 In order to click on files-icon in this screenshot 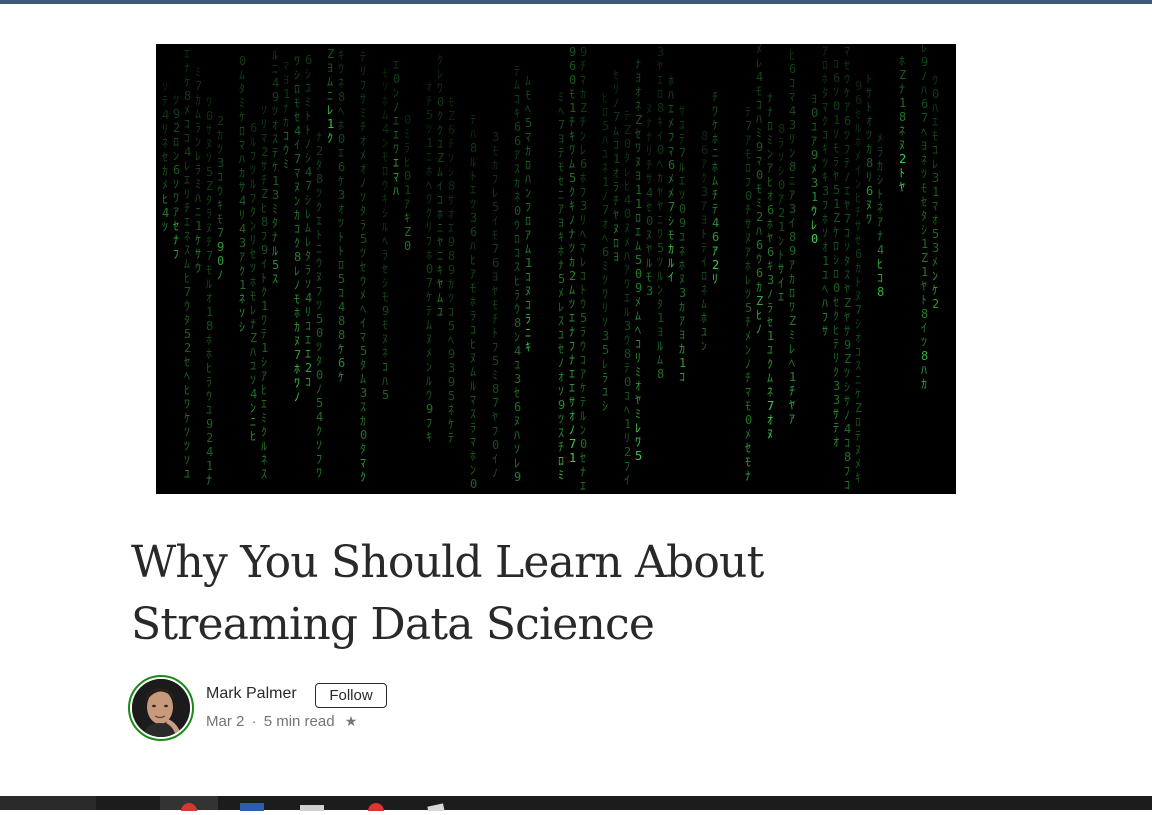, I will do `click(437, 805)`.